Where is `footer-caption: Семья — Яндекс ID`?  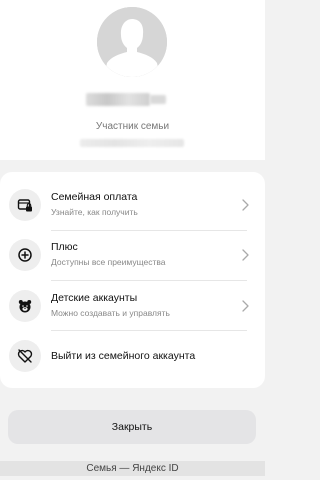 footer-caption: Семья — Яндекс ID is located at coordinates (132, 468).